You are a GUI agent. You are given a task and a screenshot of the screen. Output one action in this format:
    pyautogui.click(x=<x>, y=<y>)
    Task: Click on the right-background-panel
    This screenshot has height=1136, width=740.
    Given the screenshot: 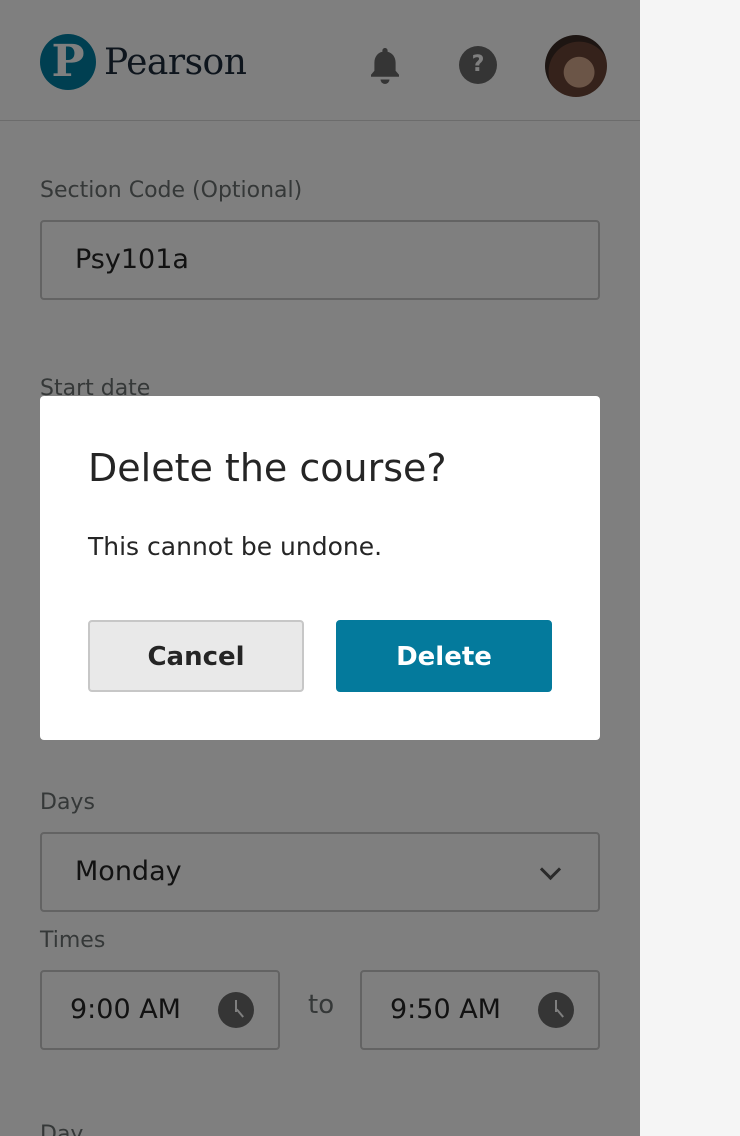 What is the action you would take?
    pyautogui.click(x=690, y=568)
    